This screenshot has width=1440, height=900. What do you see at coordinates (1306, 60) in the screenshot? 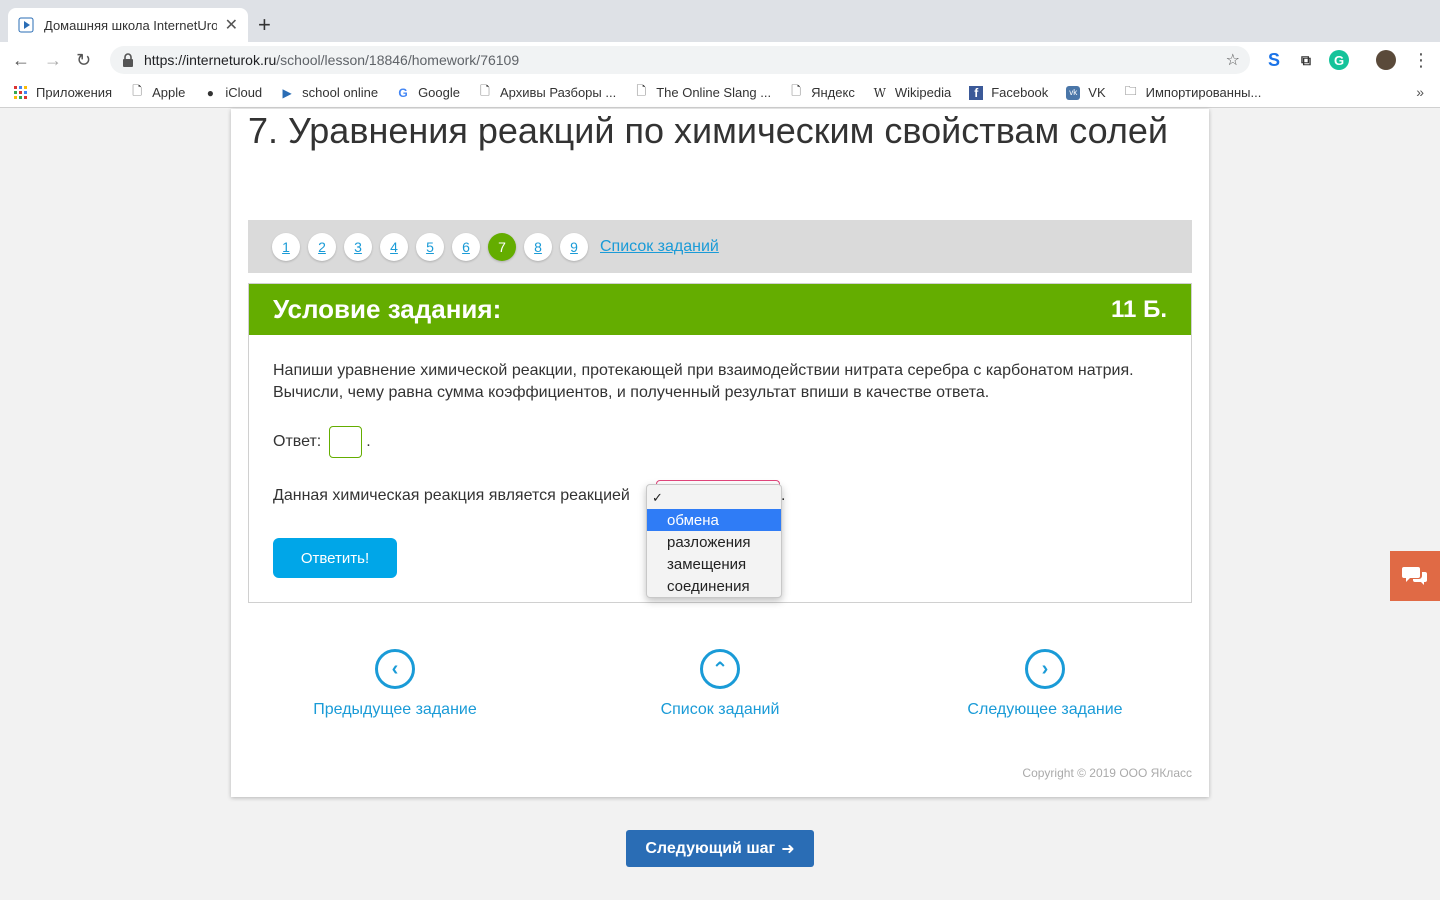
I see `extension-icon: ⧉` at bounding box center [1306, 60].